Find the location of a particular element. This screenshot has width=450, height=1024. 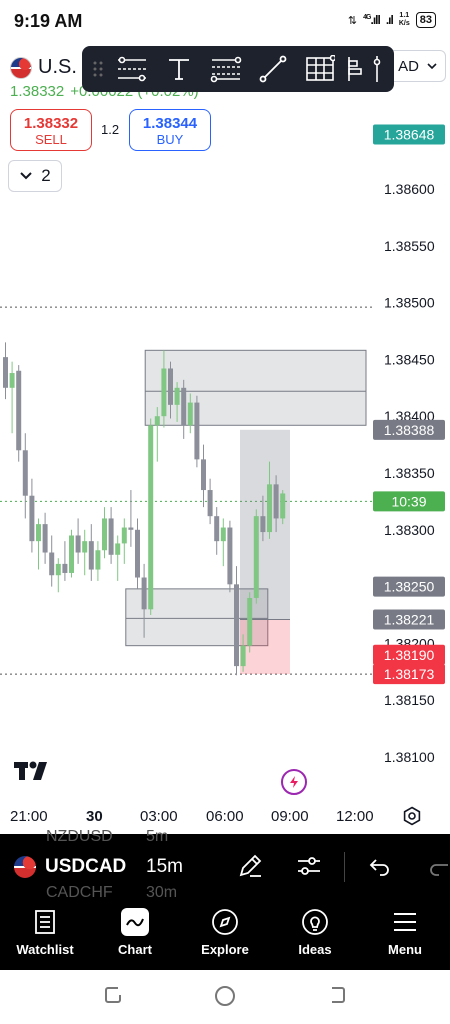

last-price: 1.38332 is located at coordinates (37, 91).